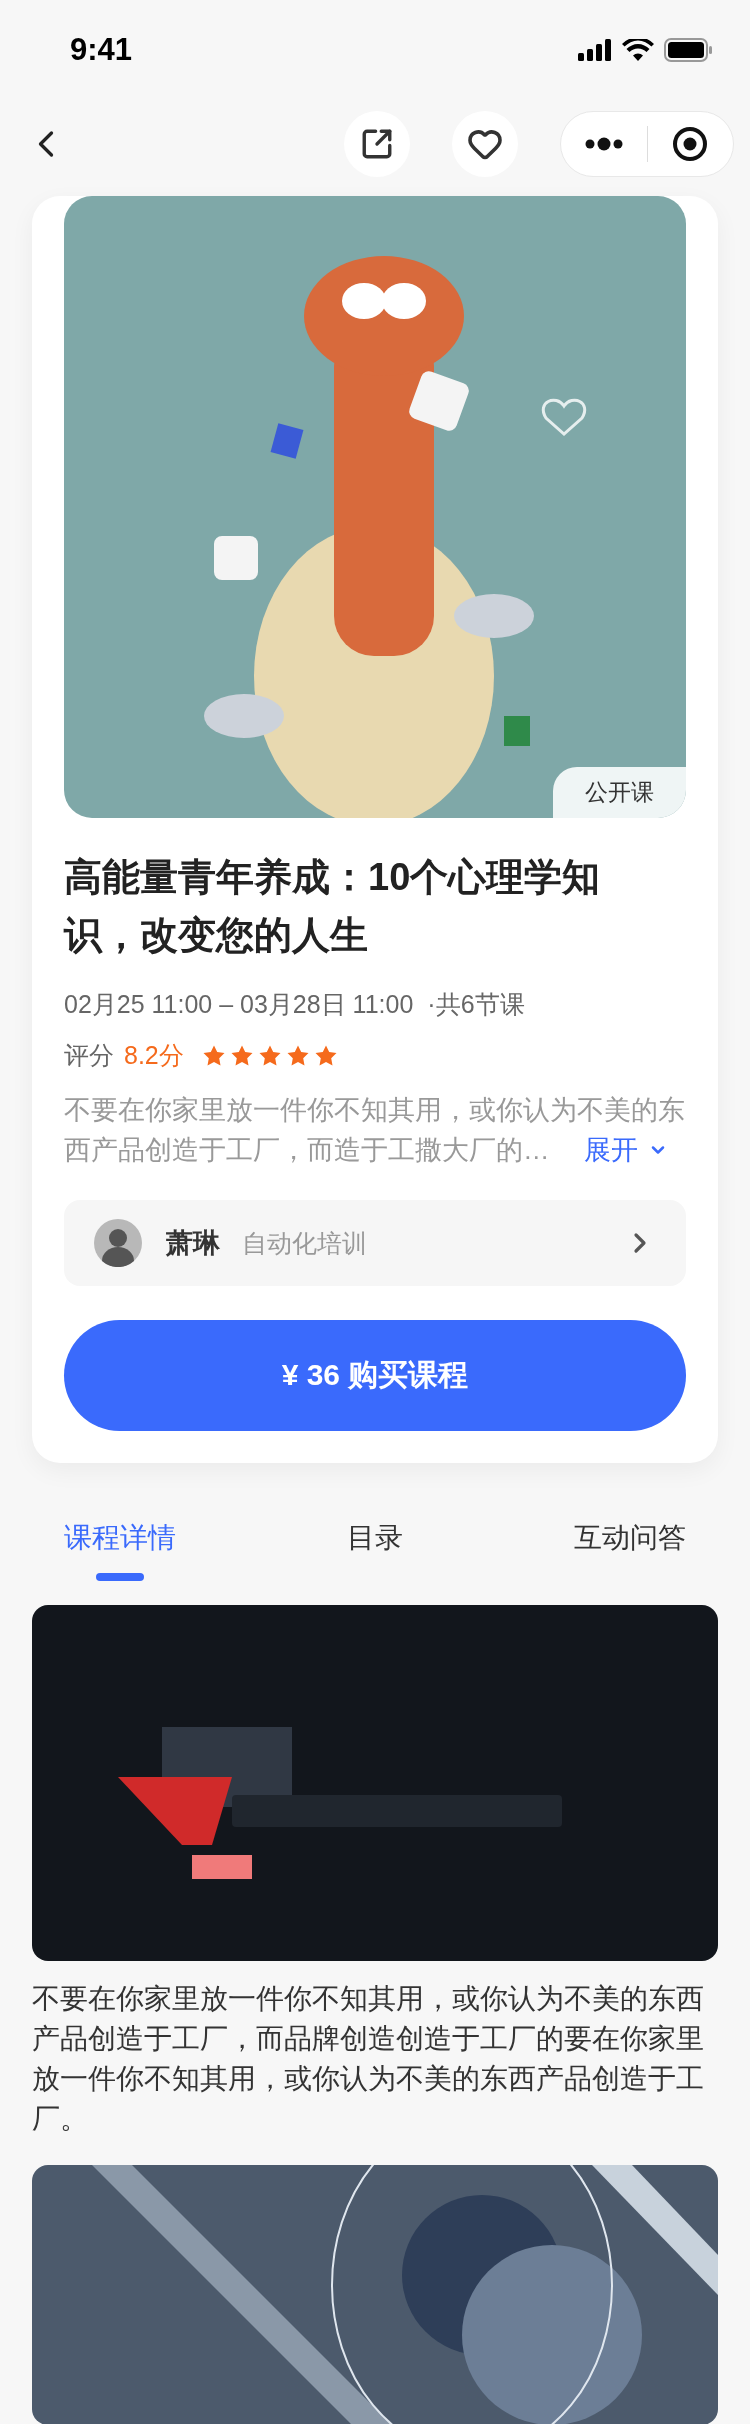 This screenshot has width=750, height=2424. I want to click on rating-score: 8.2分, so click(154, 1055).